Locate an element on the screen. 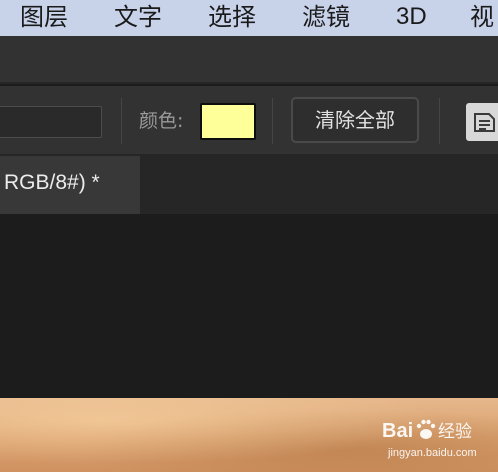 Image resolution: width=498 pixels, height=472 pixels. paw-icon is located at coordinates (426, 429).